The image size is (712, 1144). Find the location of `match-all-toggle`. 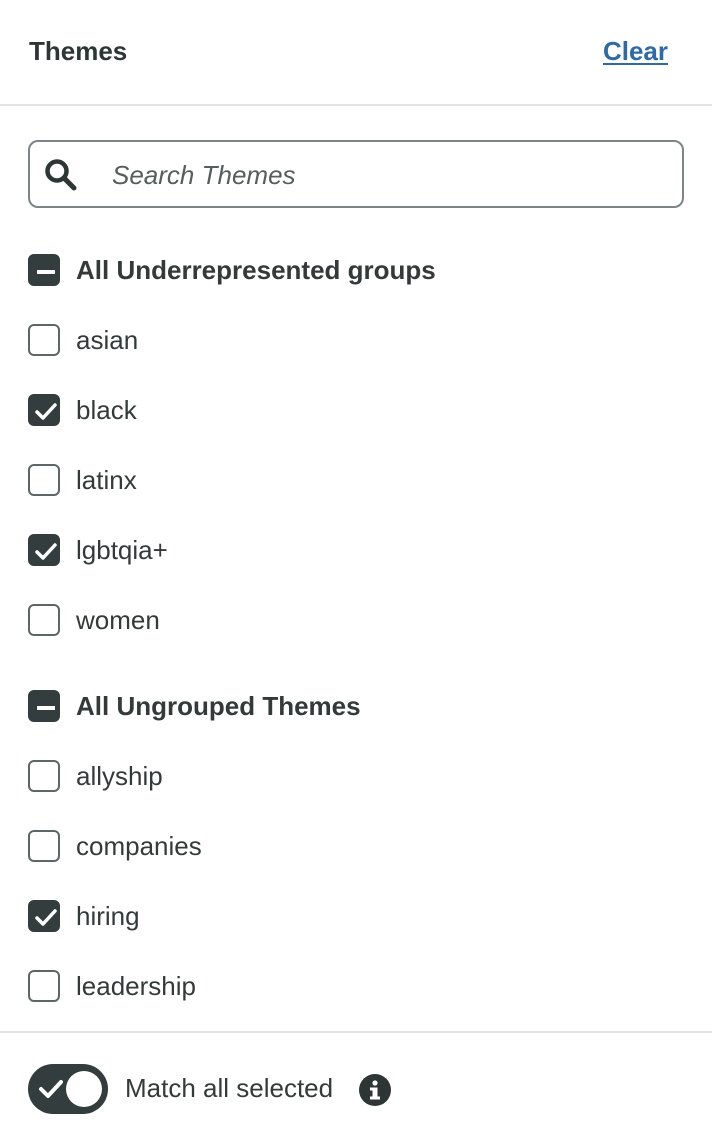

match-all-toggle is located at coordinates (68, 1089).